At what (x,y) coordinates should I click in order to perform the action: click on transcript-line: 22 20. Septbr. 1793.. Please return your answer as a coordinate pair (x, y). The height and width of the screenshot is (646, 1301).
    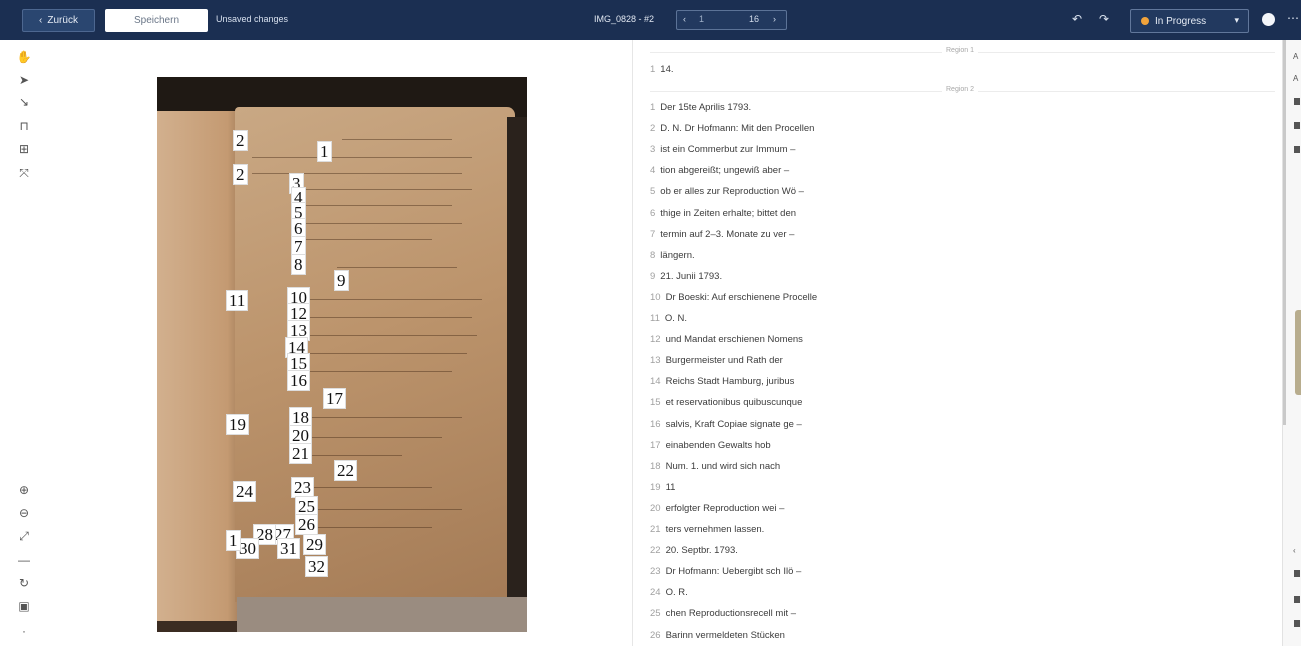
    Looking at the image, I should click on (694, 550).